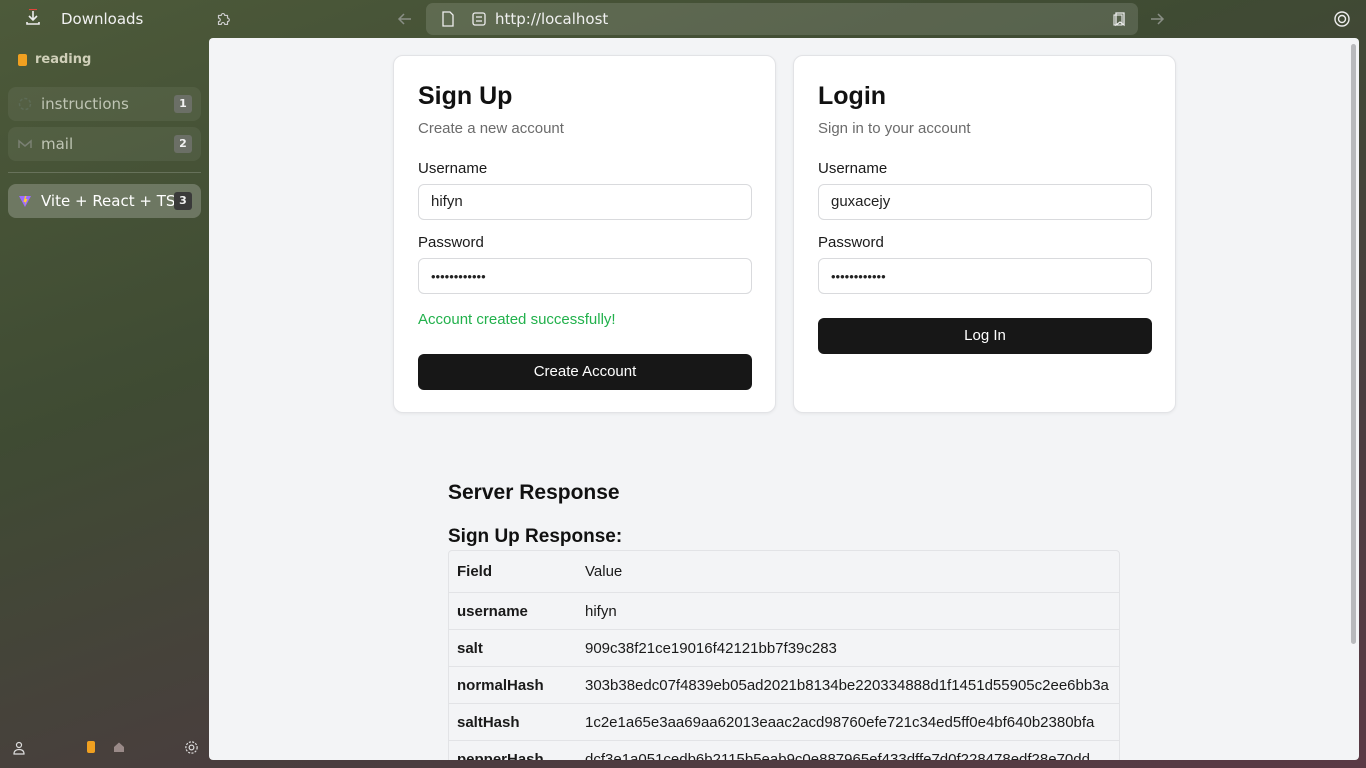 The image size is (1366, 768). I want to click on row-field: username, so click(492, 611).